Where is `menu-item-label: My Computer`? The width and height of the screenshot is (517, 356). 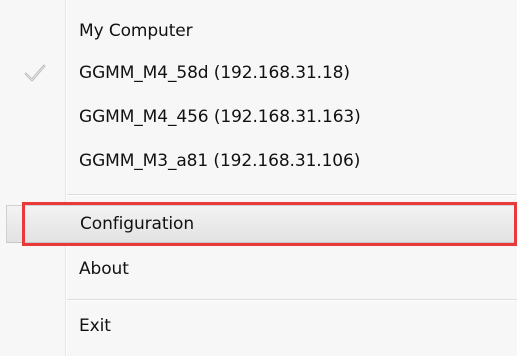 menu-item-label: My Computer is located at coordinates (136, 31).